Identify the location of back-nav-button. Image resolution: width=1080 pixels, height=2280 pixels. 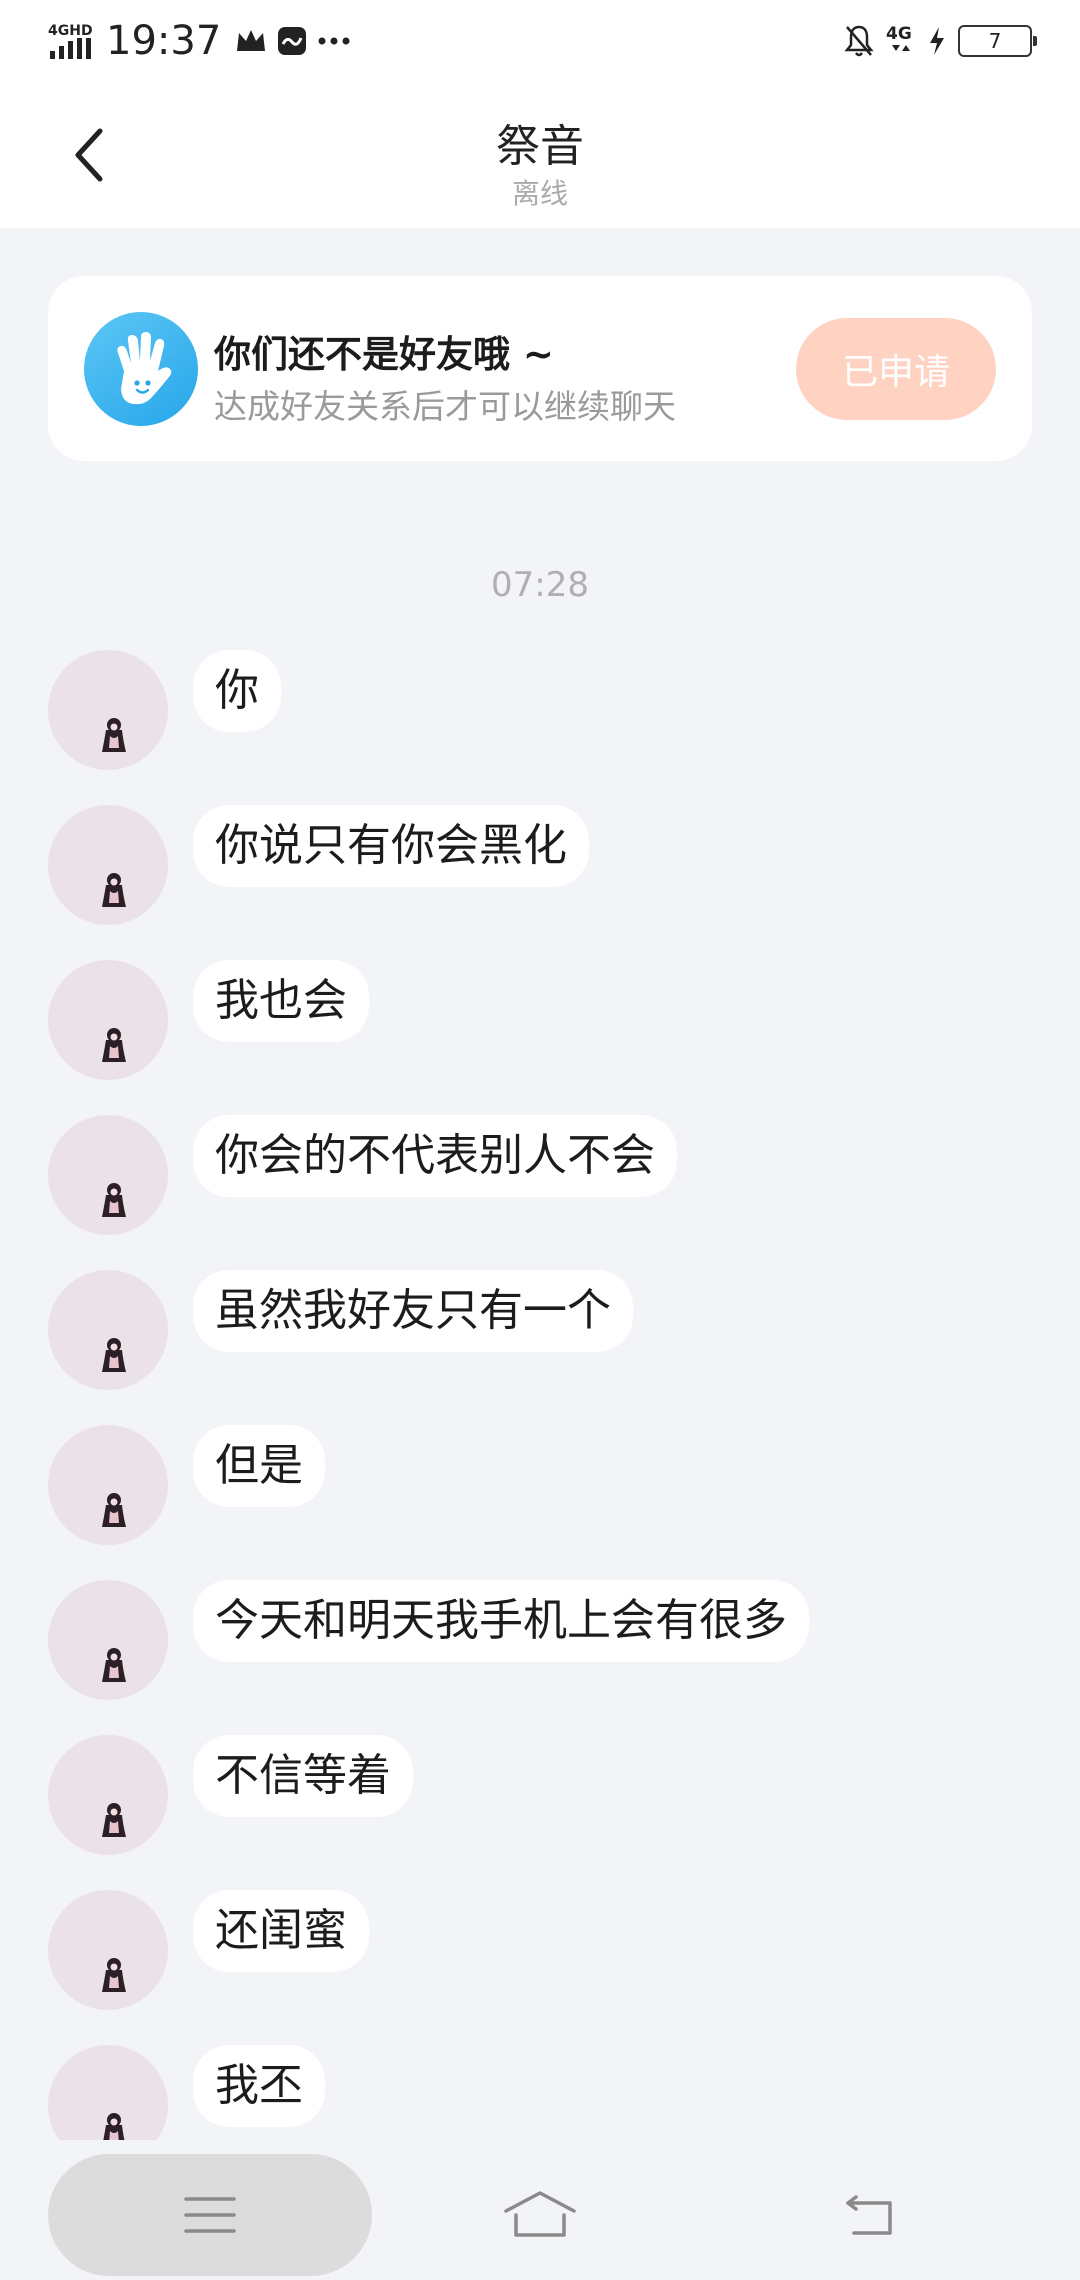
(870, 2215).